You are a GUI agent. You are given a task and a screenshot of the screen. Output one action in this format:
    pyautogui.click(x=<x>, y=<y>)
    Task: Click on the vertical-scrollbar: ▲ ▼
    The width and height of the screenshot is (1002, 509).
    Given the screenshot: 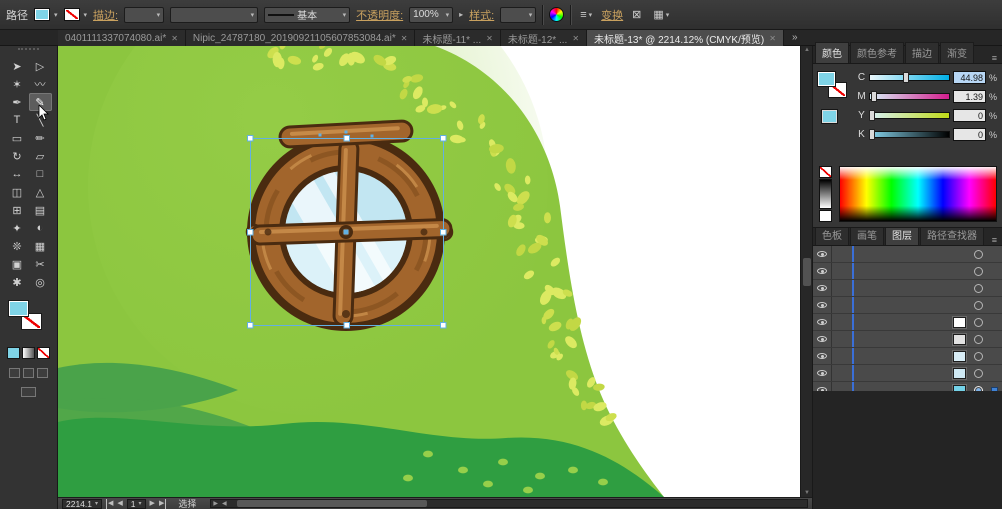 What is the action you would take?
    pyautogui.click(x=806, y=271)
    